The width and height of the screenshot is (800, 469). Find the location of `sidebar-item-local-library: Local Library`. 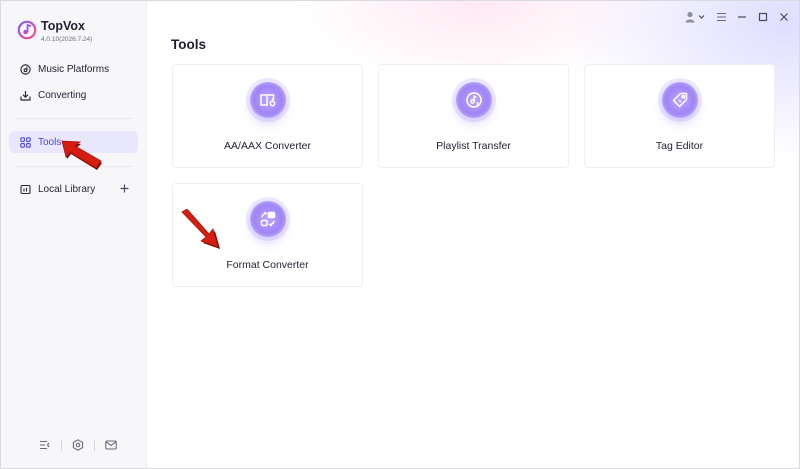

sidebar-item-local-library: Local Library is located at coordinates (73, 189).